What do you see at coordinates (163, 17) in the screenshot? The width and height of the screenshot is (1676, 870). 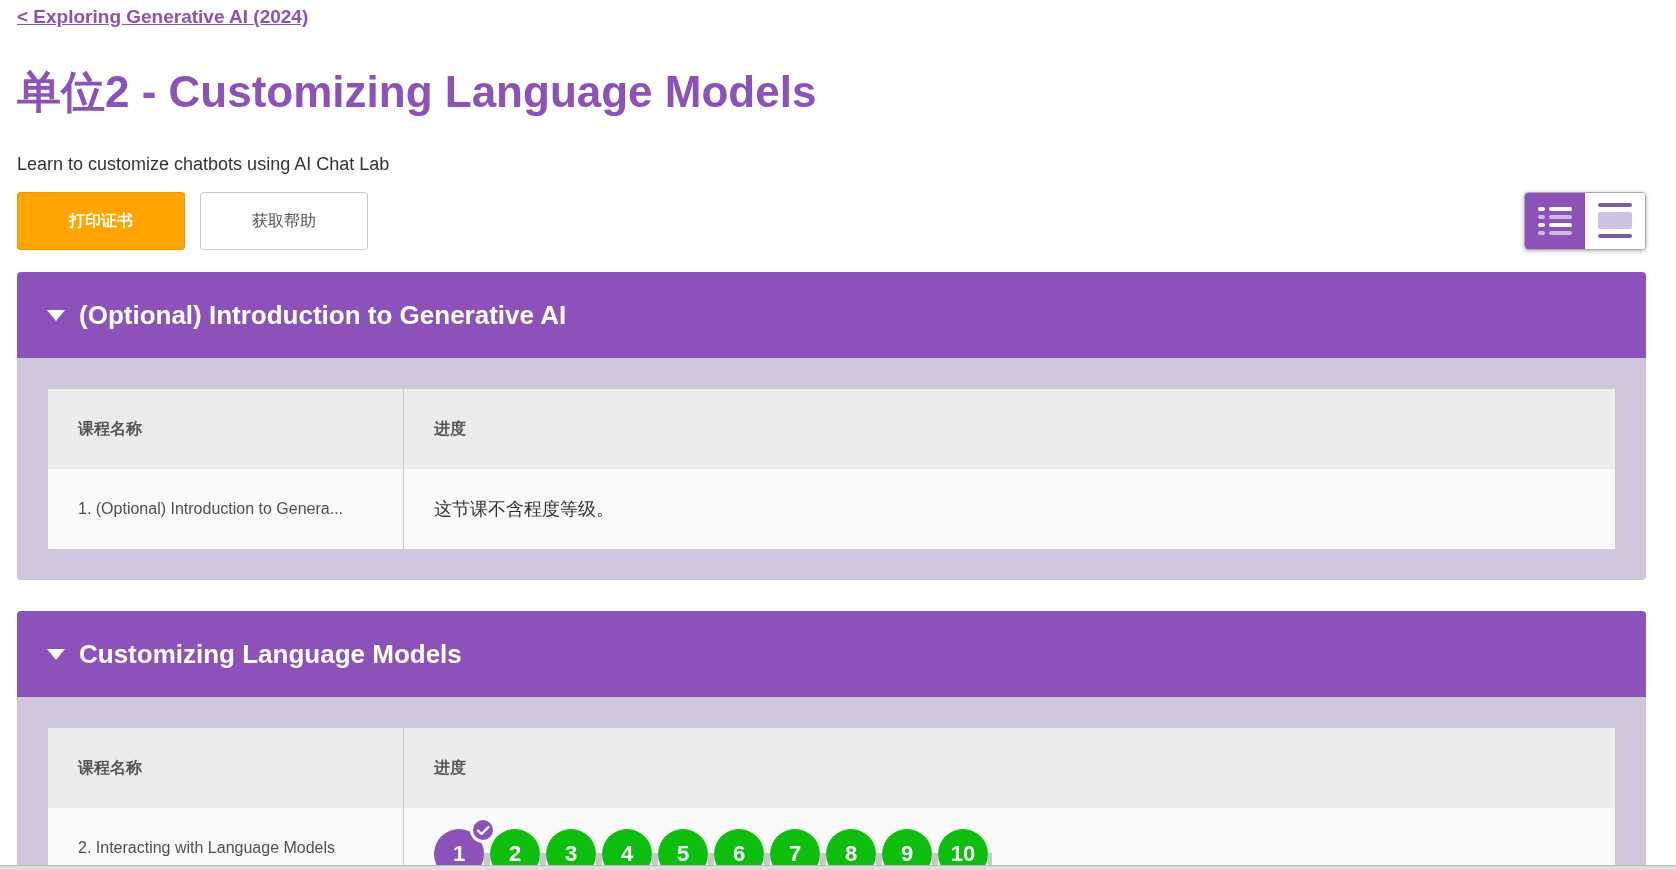 I see `back-link: < Exploring Generative AI (2024)` at bounding box center [163, 17].